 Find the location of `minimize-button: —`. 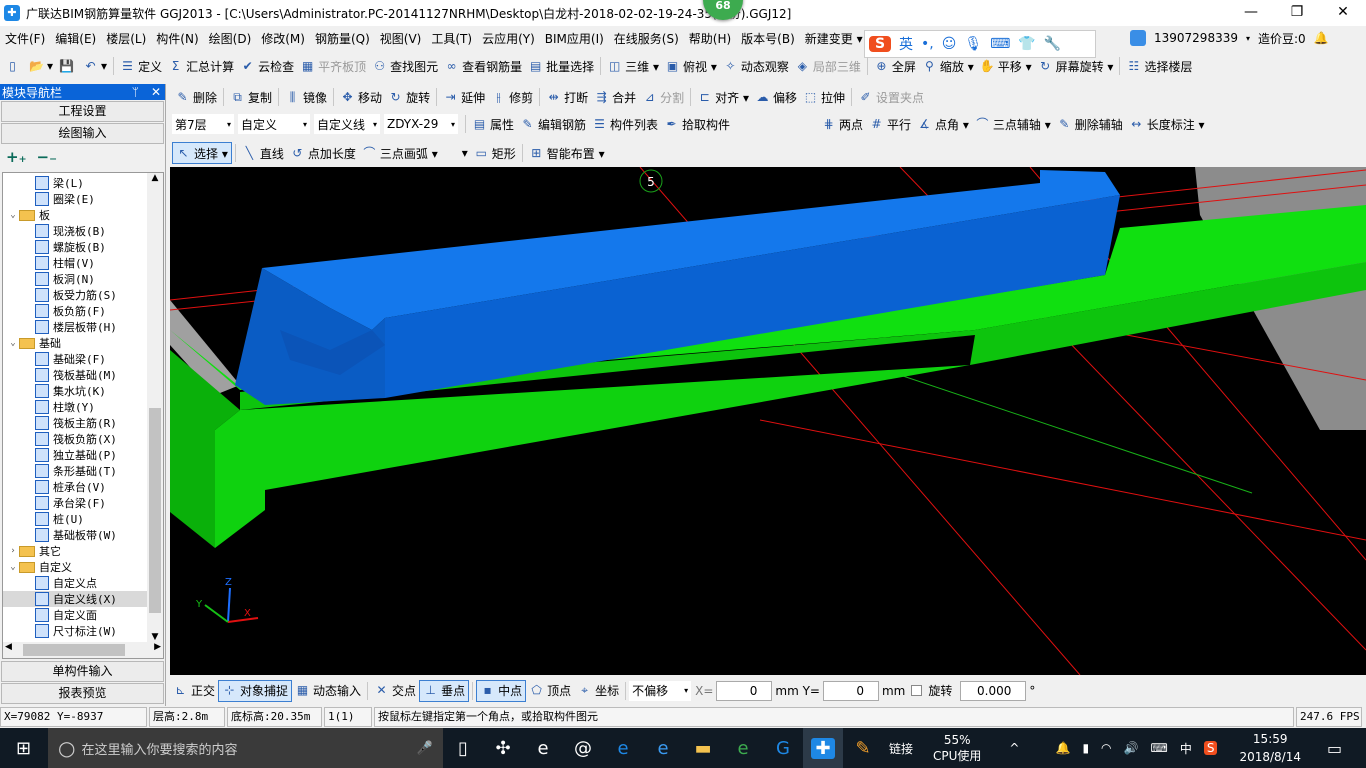

minimize-button: — is located at coordinates (1251, 13).